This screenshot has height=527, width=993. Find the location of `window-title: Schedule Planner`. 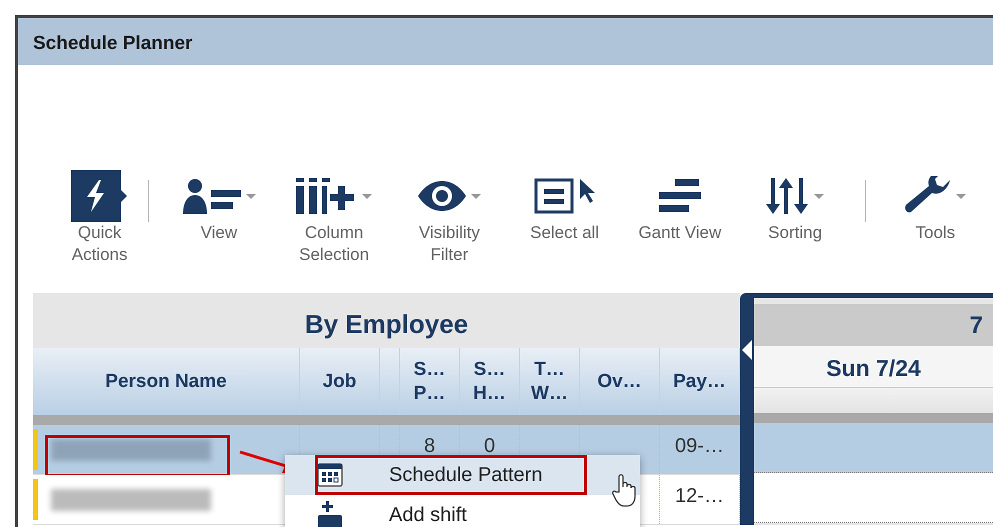

window-title: Schedule Planner is located at coordinates (505, 41).